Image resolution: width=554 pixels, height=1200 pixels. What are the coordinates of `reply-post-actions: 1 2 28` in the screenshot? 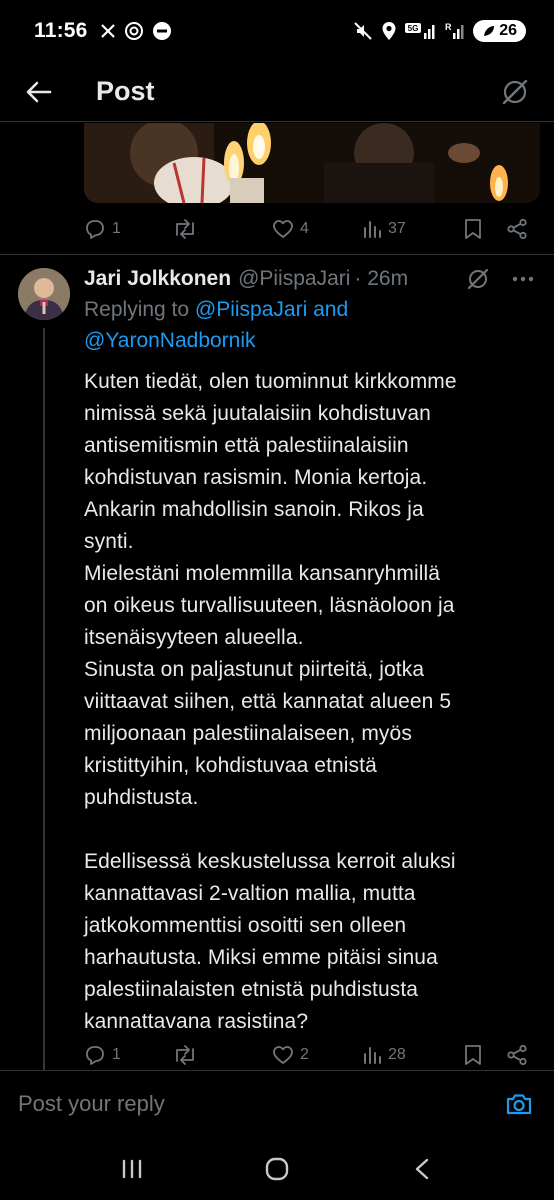 It's located at (309, 1055).